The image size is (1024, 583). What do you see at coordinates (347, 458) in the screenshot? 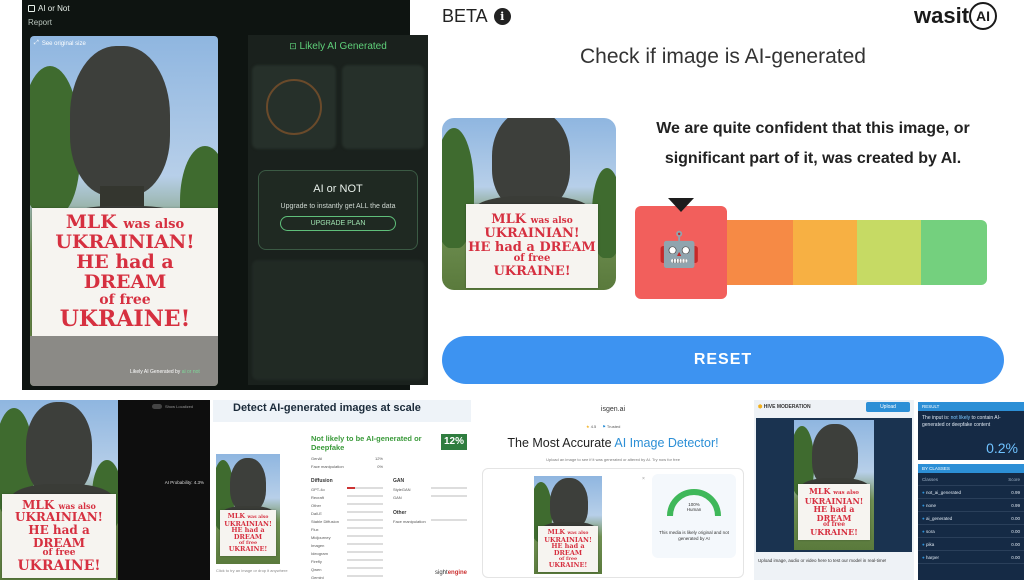
I see `score-row: GenAI 12%` at bounding box center [347, 458].